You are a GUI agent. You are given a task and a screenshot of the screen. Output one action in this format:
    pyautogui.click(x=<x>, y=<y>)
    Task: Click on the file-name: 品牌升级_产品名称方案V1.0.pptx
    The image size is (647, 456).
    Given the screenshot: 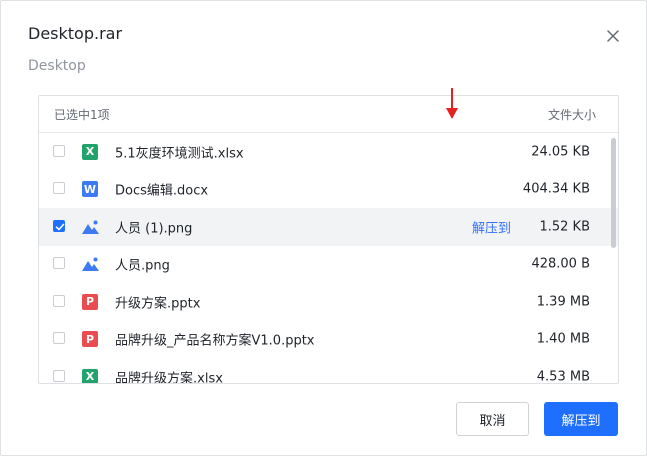 What is the action you would take?
    pyautogui.click(x=215, y=341)
    